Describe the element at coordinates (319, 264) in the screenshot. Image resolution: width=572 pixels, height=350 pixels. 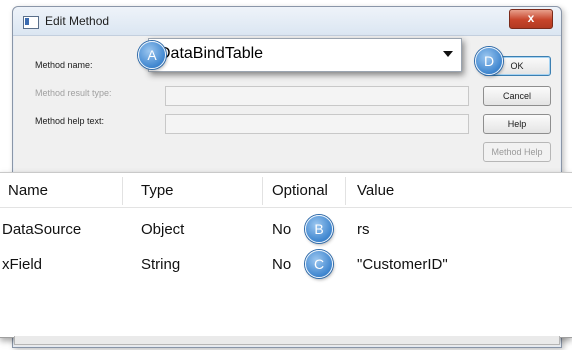
I see `marker-c: C` at that location.